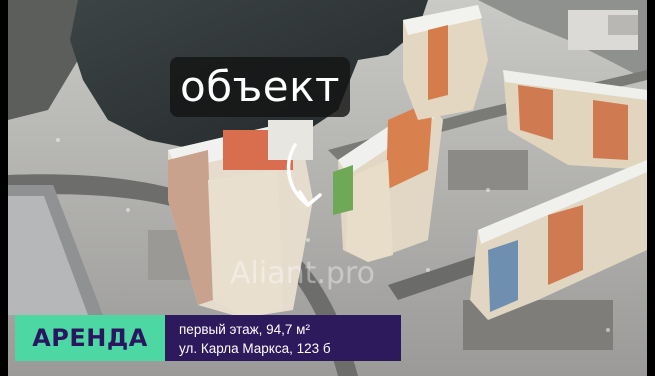 The width and height of the screenshot is (655, 376). I want to click on rent-badge: АРЕНДА, so click(90, 338).